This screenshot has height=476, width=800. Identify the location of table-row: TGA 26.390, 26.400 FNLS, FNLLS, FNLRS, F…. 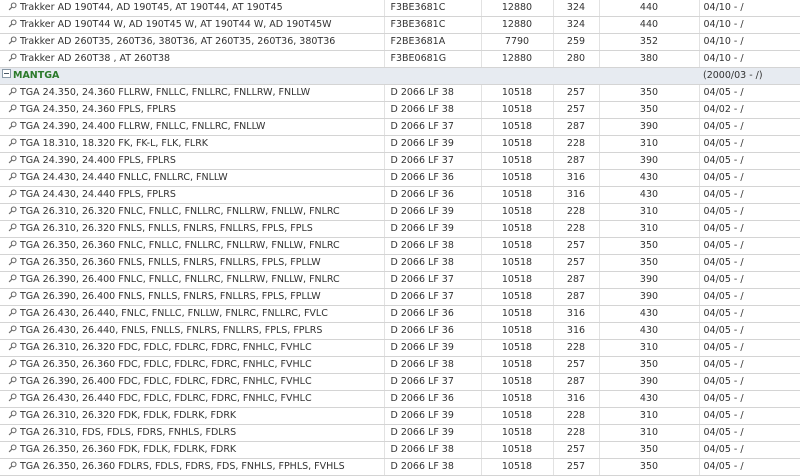
(400, 297).